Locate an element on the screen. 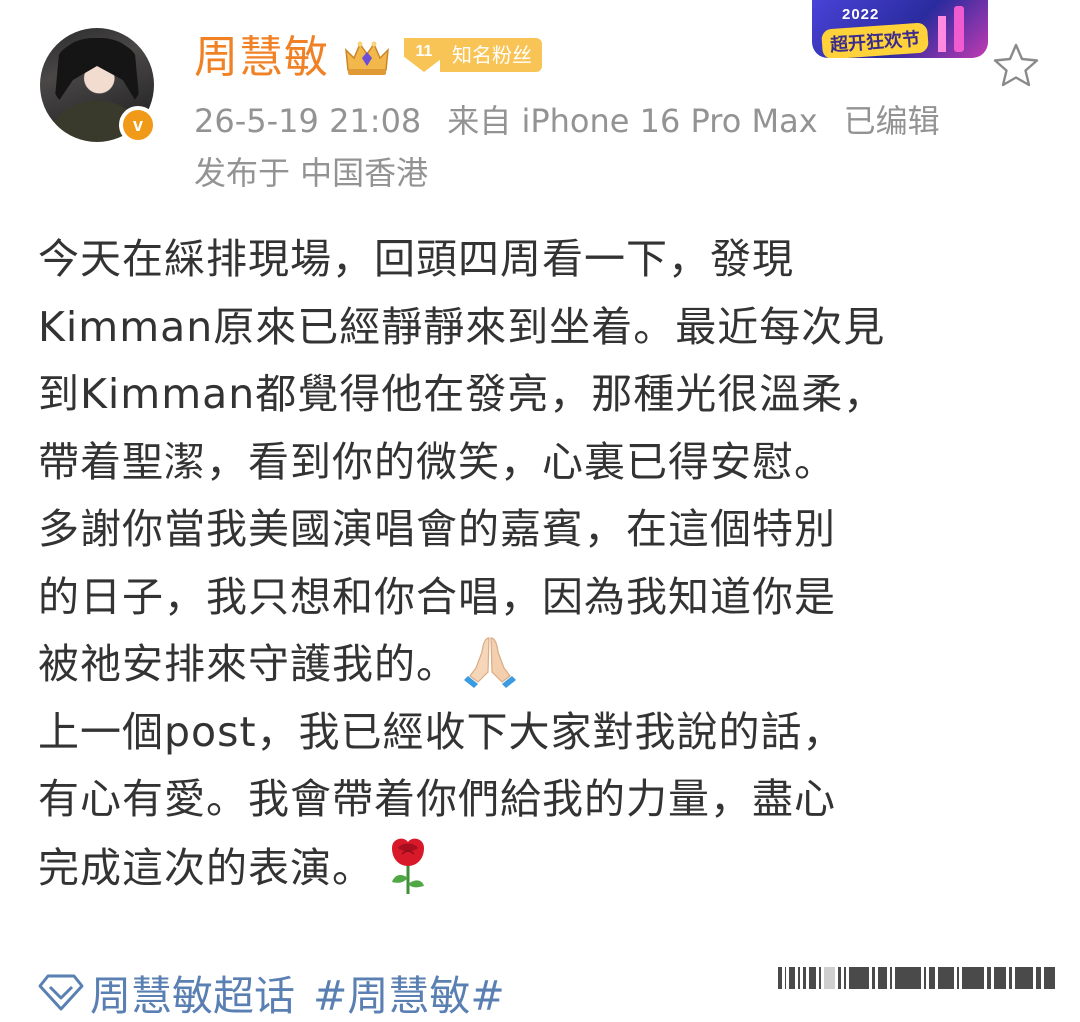  diamond-icon is located at coordinates (61, 992).